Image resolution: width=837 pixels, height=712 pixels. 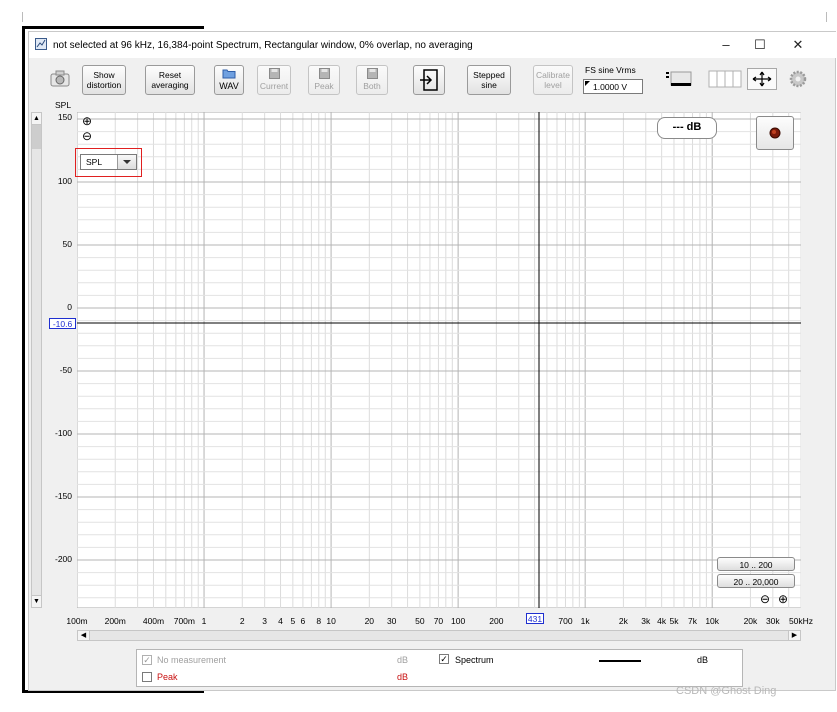 I want to click on x-cursor-readout: 431, so click(x=535, y=618).